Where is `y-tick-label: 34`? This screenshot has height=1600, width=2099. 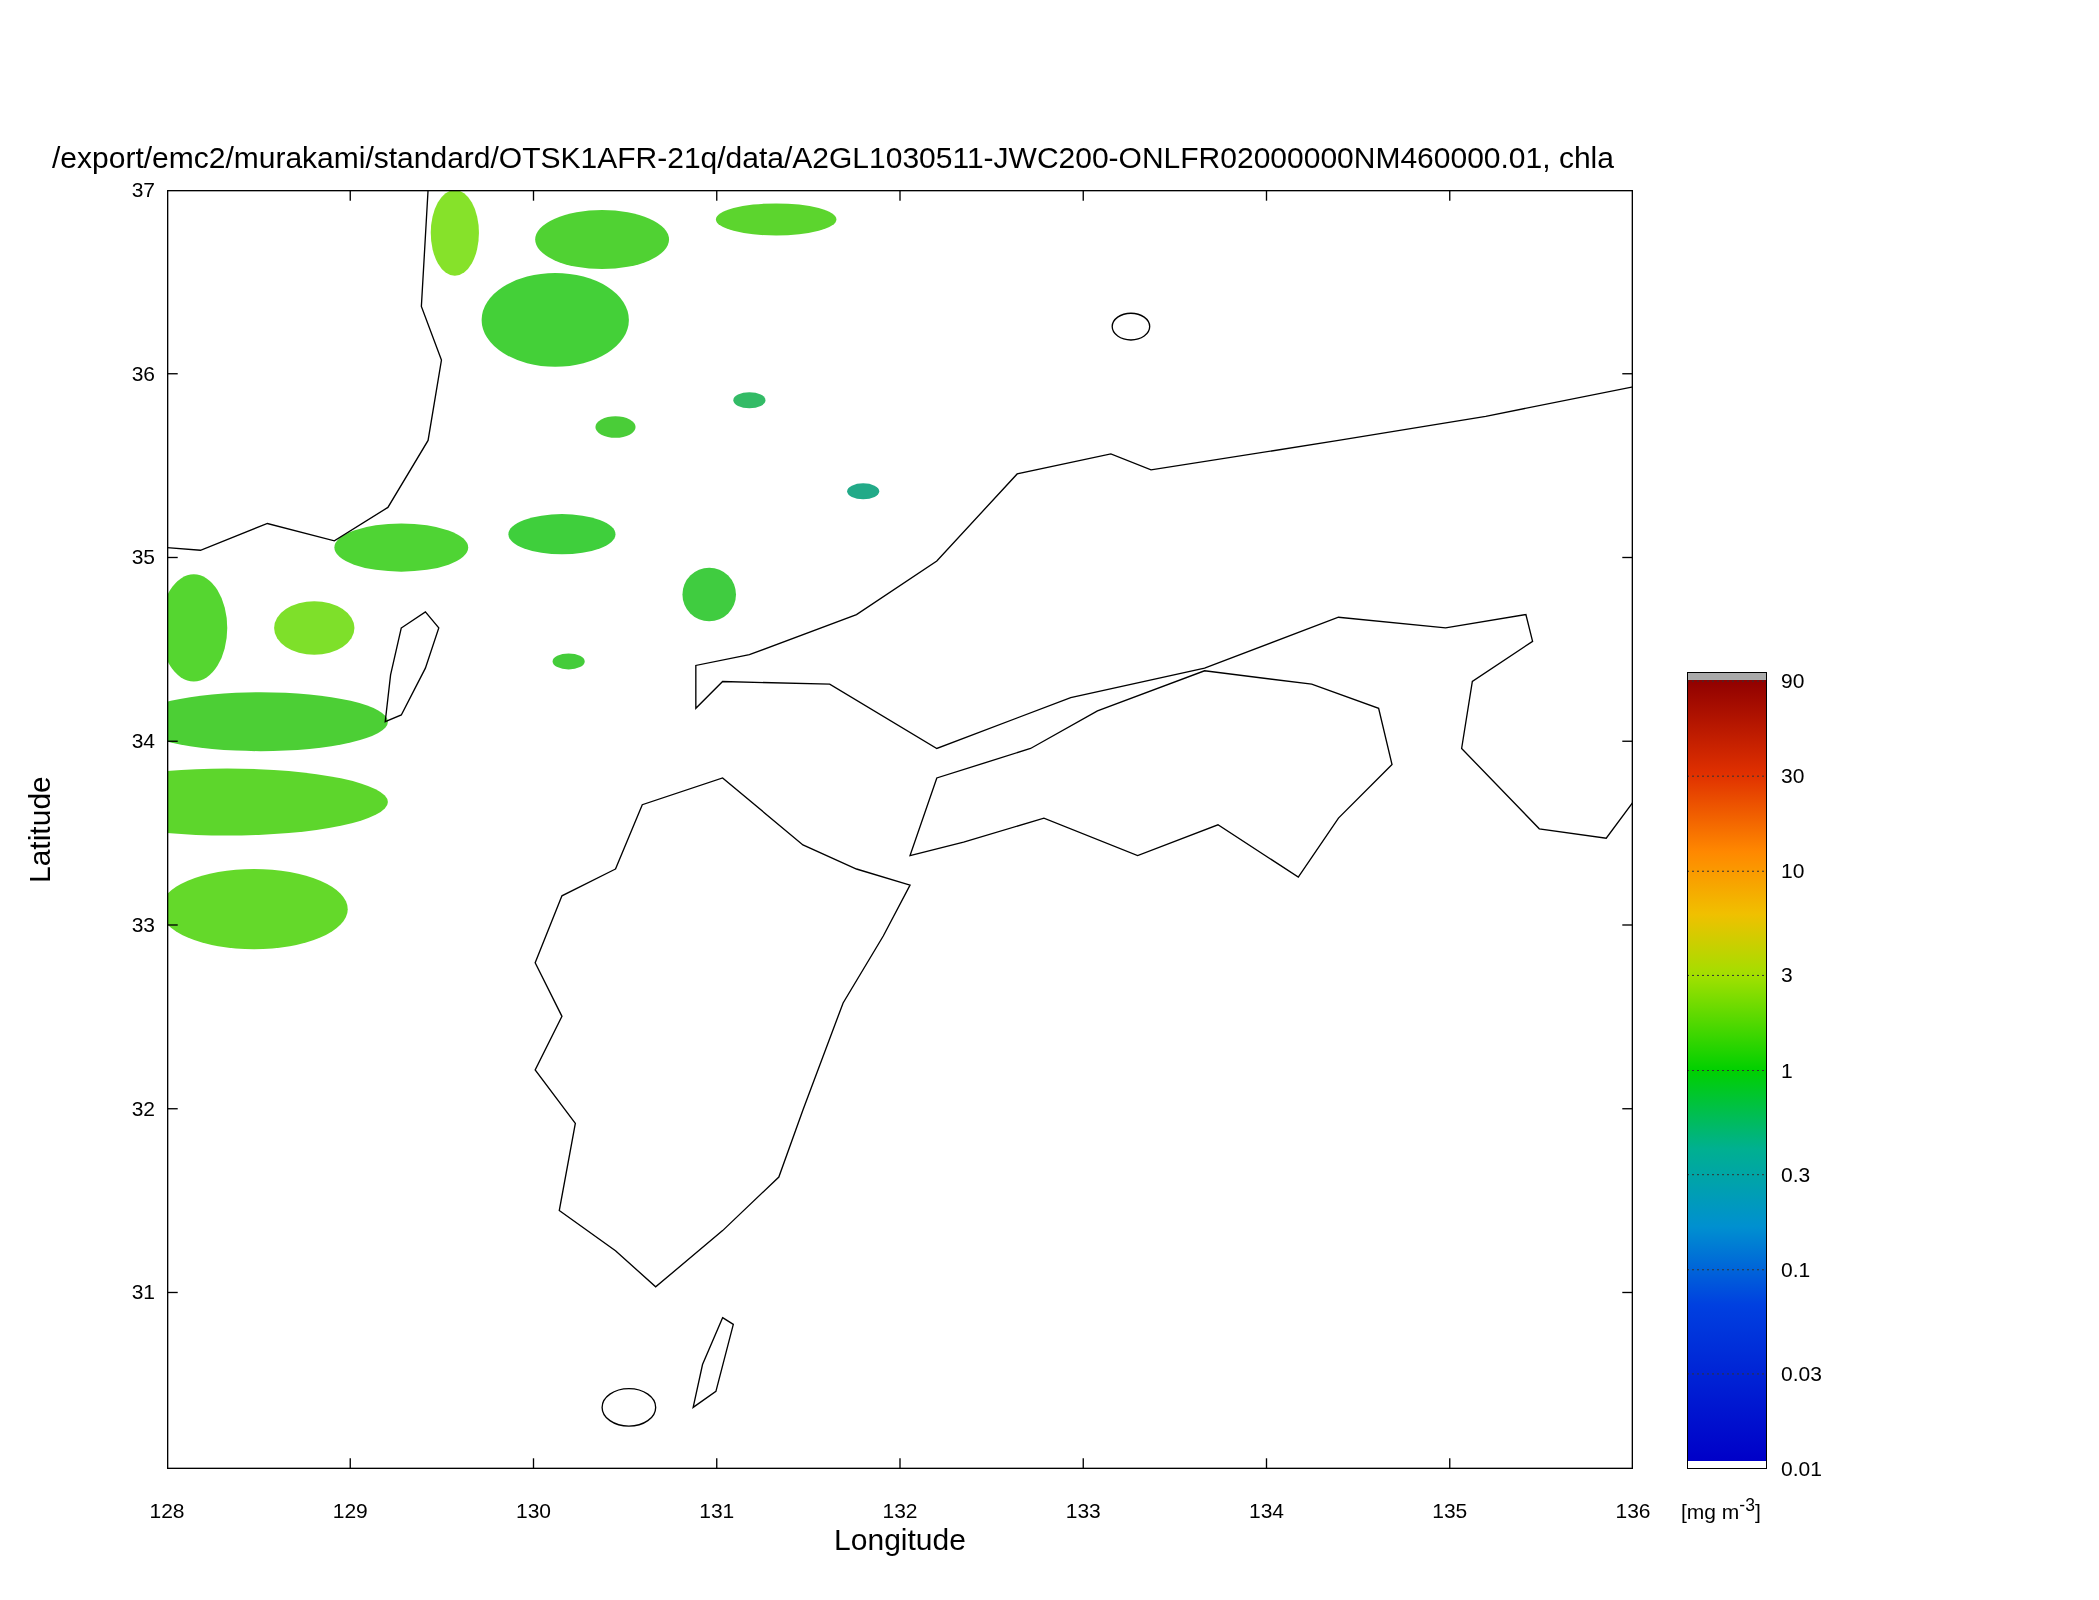
y-tick-label: 34 is located at coordinates (143, 741).